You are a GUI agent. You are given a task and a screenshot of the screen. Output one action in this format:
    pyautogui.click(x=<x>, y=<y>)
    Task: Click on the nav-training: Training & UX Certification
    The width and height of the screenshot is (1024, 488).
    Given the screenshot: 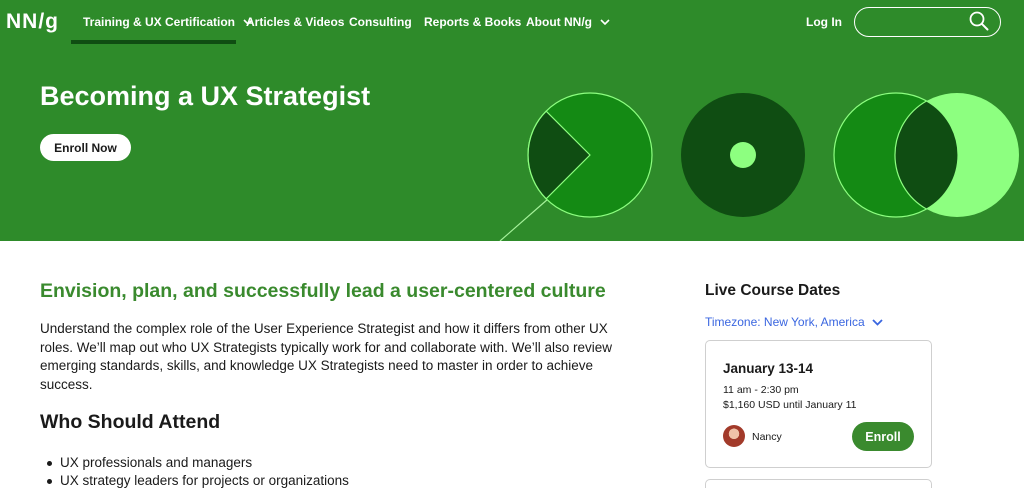 What is the action you would take?
    pyautogui.click(x=168, y=22)
    